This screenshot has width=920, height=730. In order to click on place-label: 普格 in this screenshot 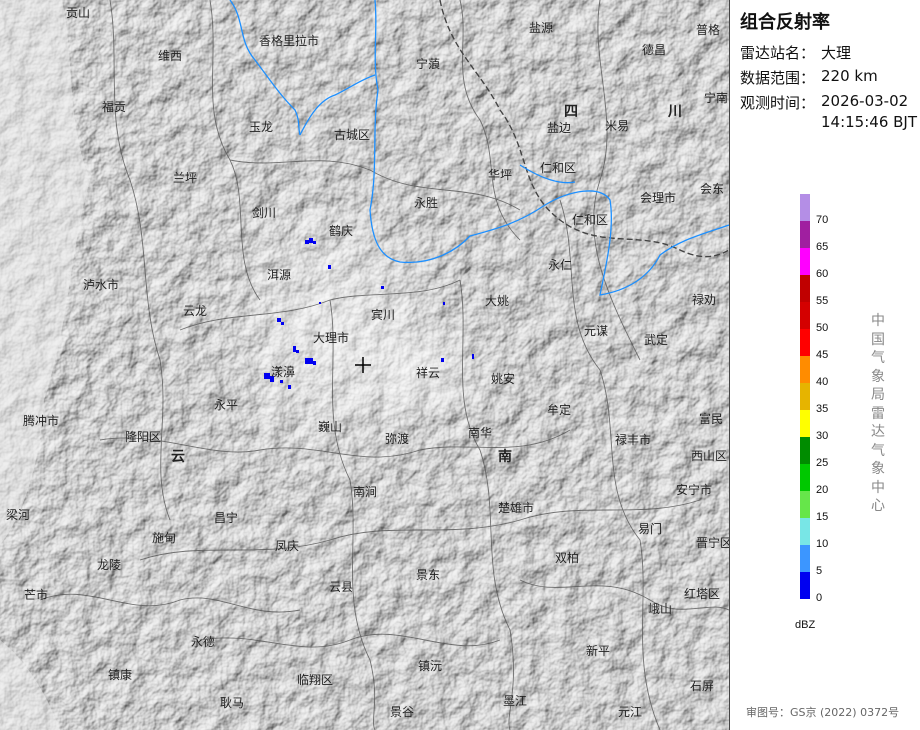, I will do `click(708, 29)`.